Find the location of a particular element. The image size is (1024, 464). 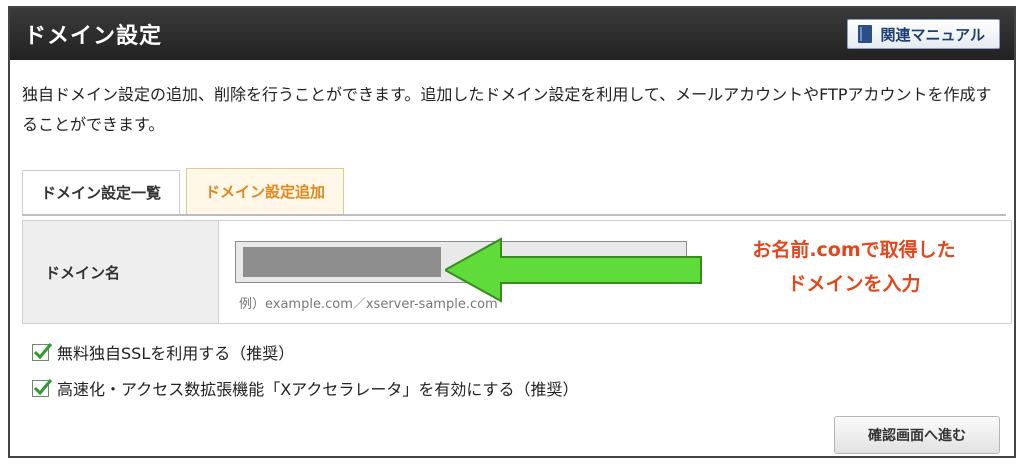

tab-domain-add: ドメイン設定追加 is located at coordinates (265, 191).